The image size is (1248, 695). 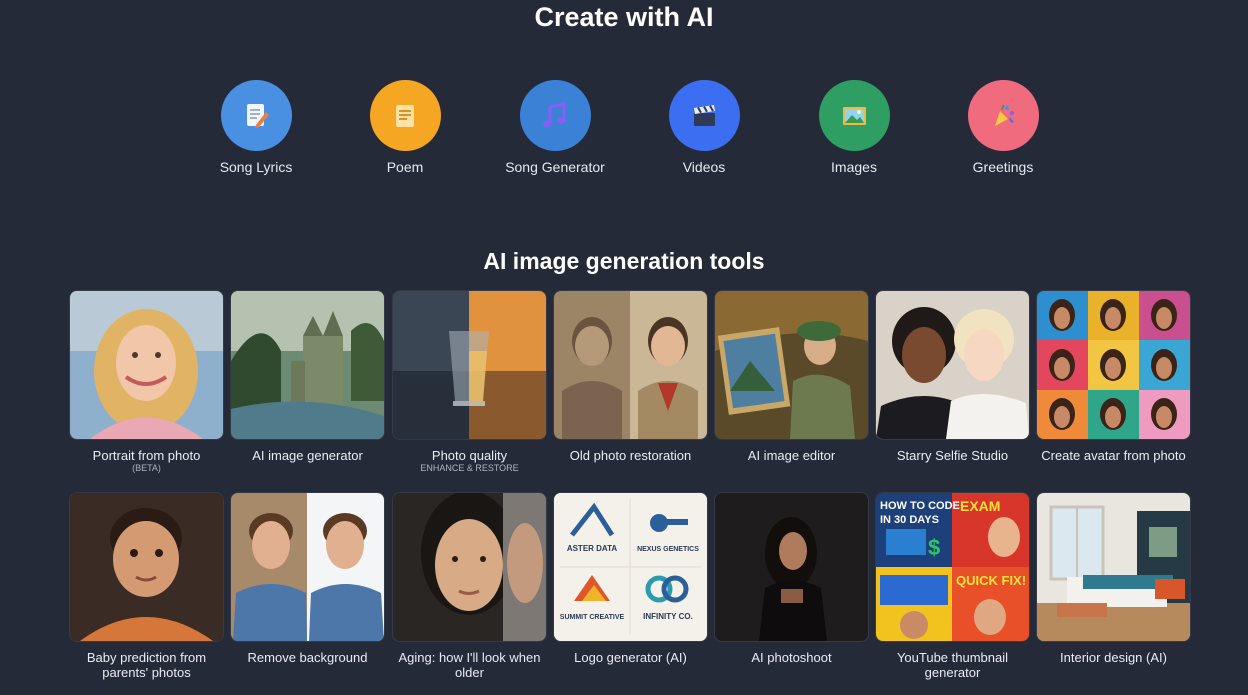 I want to click on tool-card-ai-image-editor: AI image editor, so click(x=791, y=377).